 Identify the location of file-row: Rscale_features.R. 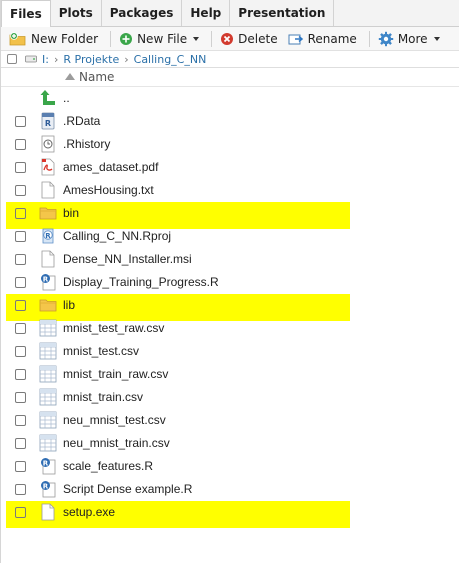
(230, 466).